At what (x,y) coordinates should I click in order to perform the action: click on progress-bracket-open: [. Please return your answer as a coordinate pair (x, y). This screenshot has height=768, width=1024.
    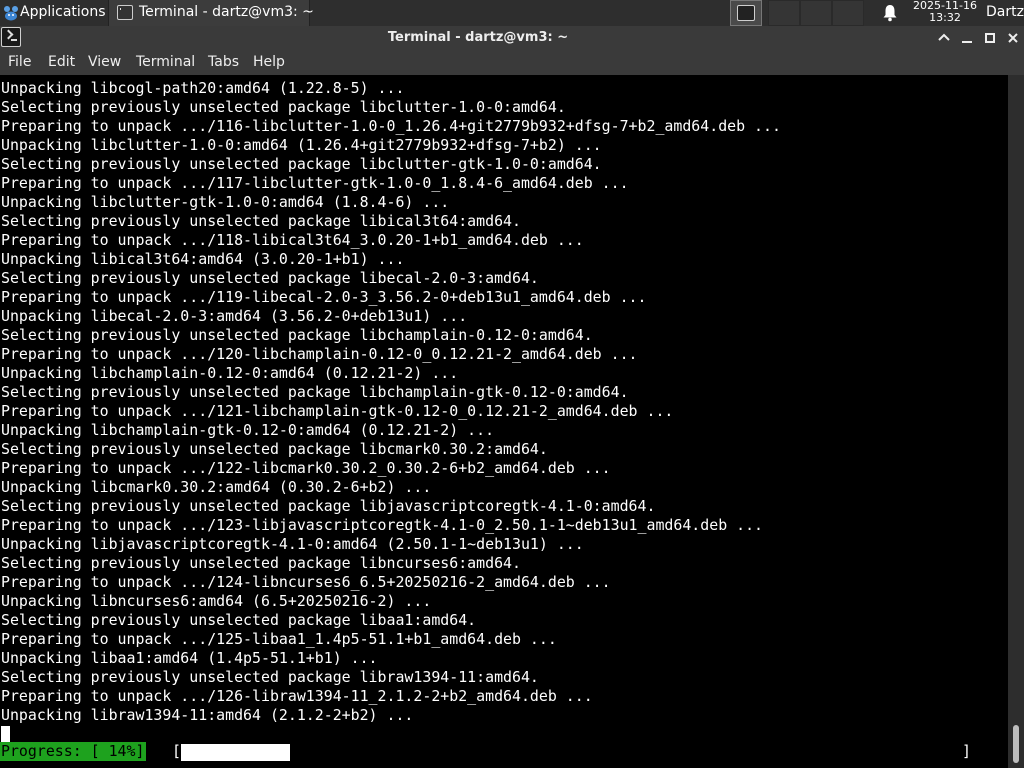
    Looking at the image, I should click on (176, 751).